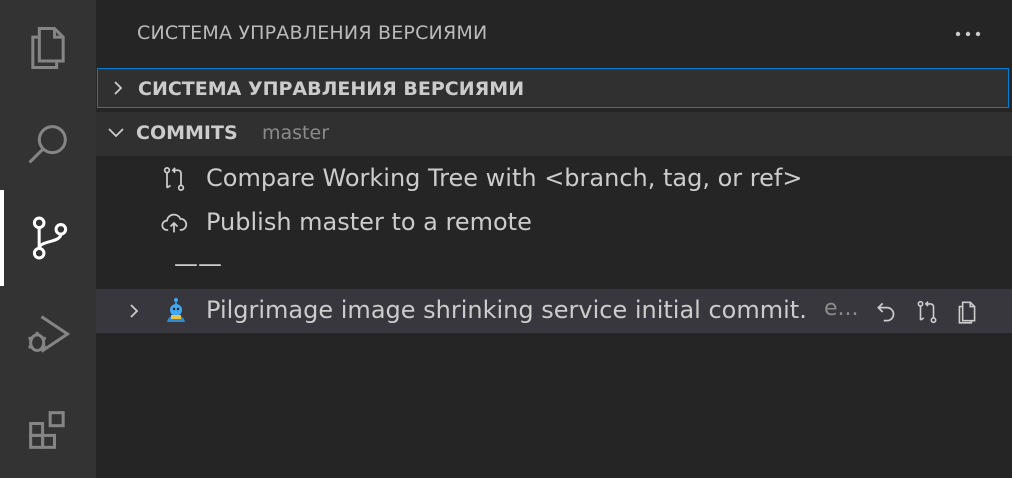 Image resolution: width=1012 pixels, height=478 pixels. I want to click on branch-name: master, so click(296, 133).